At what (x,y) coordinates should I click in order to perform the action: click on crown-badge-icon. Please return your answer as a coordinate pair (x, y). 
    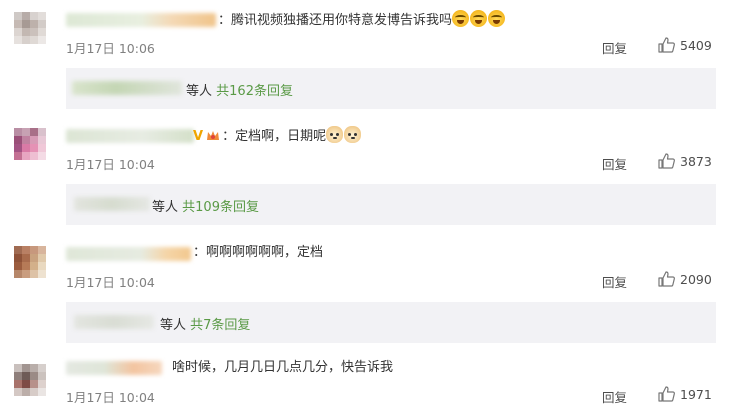
    Looking at the image, I should click on (213, 135).